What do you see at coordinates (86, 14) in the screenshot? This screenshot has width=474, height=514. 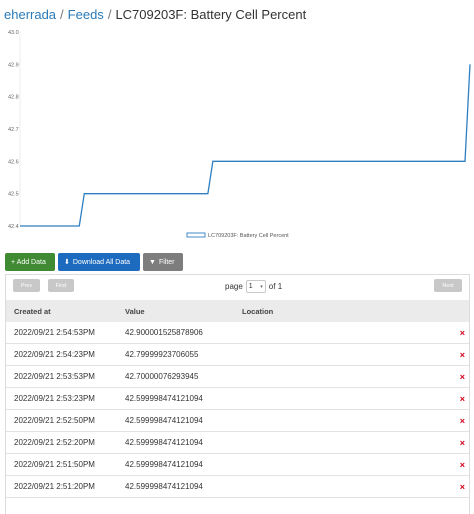 I see `breadcrumb-feeds-link: Feeds` at bounding box center [86, 14].